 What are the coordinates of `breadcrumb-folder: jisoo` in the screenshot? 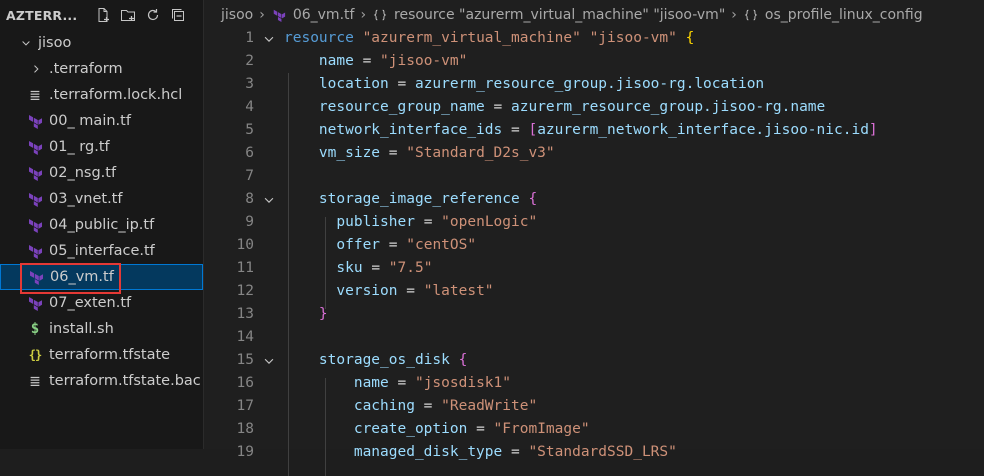 It's located at (237, 15).